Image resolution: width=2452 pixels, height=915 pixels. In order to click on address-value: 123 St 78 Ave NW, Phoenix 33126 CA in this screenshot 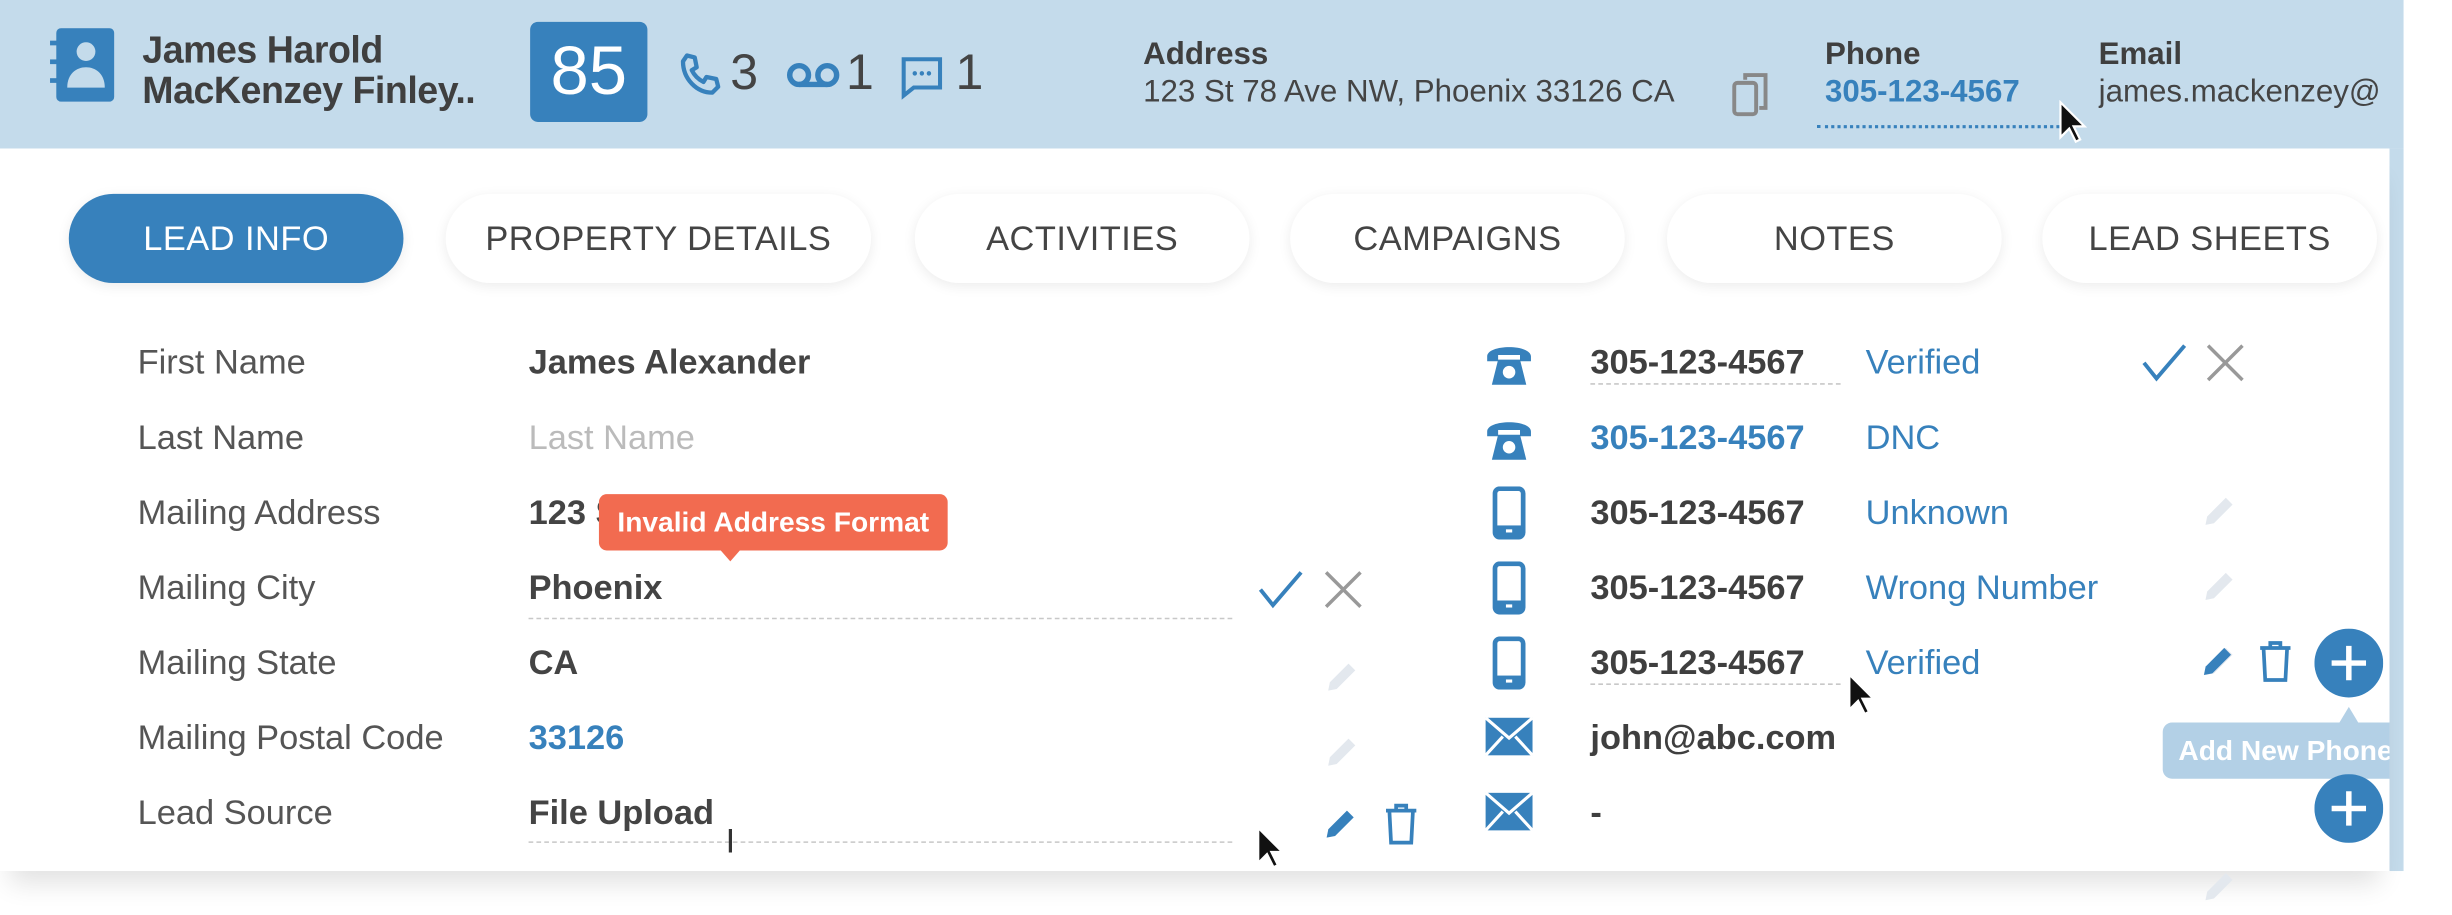, I will do `click(1409, 92)`.